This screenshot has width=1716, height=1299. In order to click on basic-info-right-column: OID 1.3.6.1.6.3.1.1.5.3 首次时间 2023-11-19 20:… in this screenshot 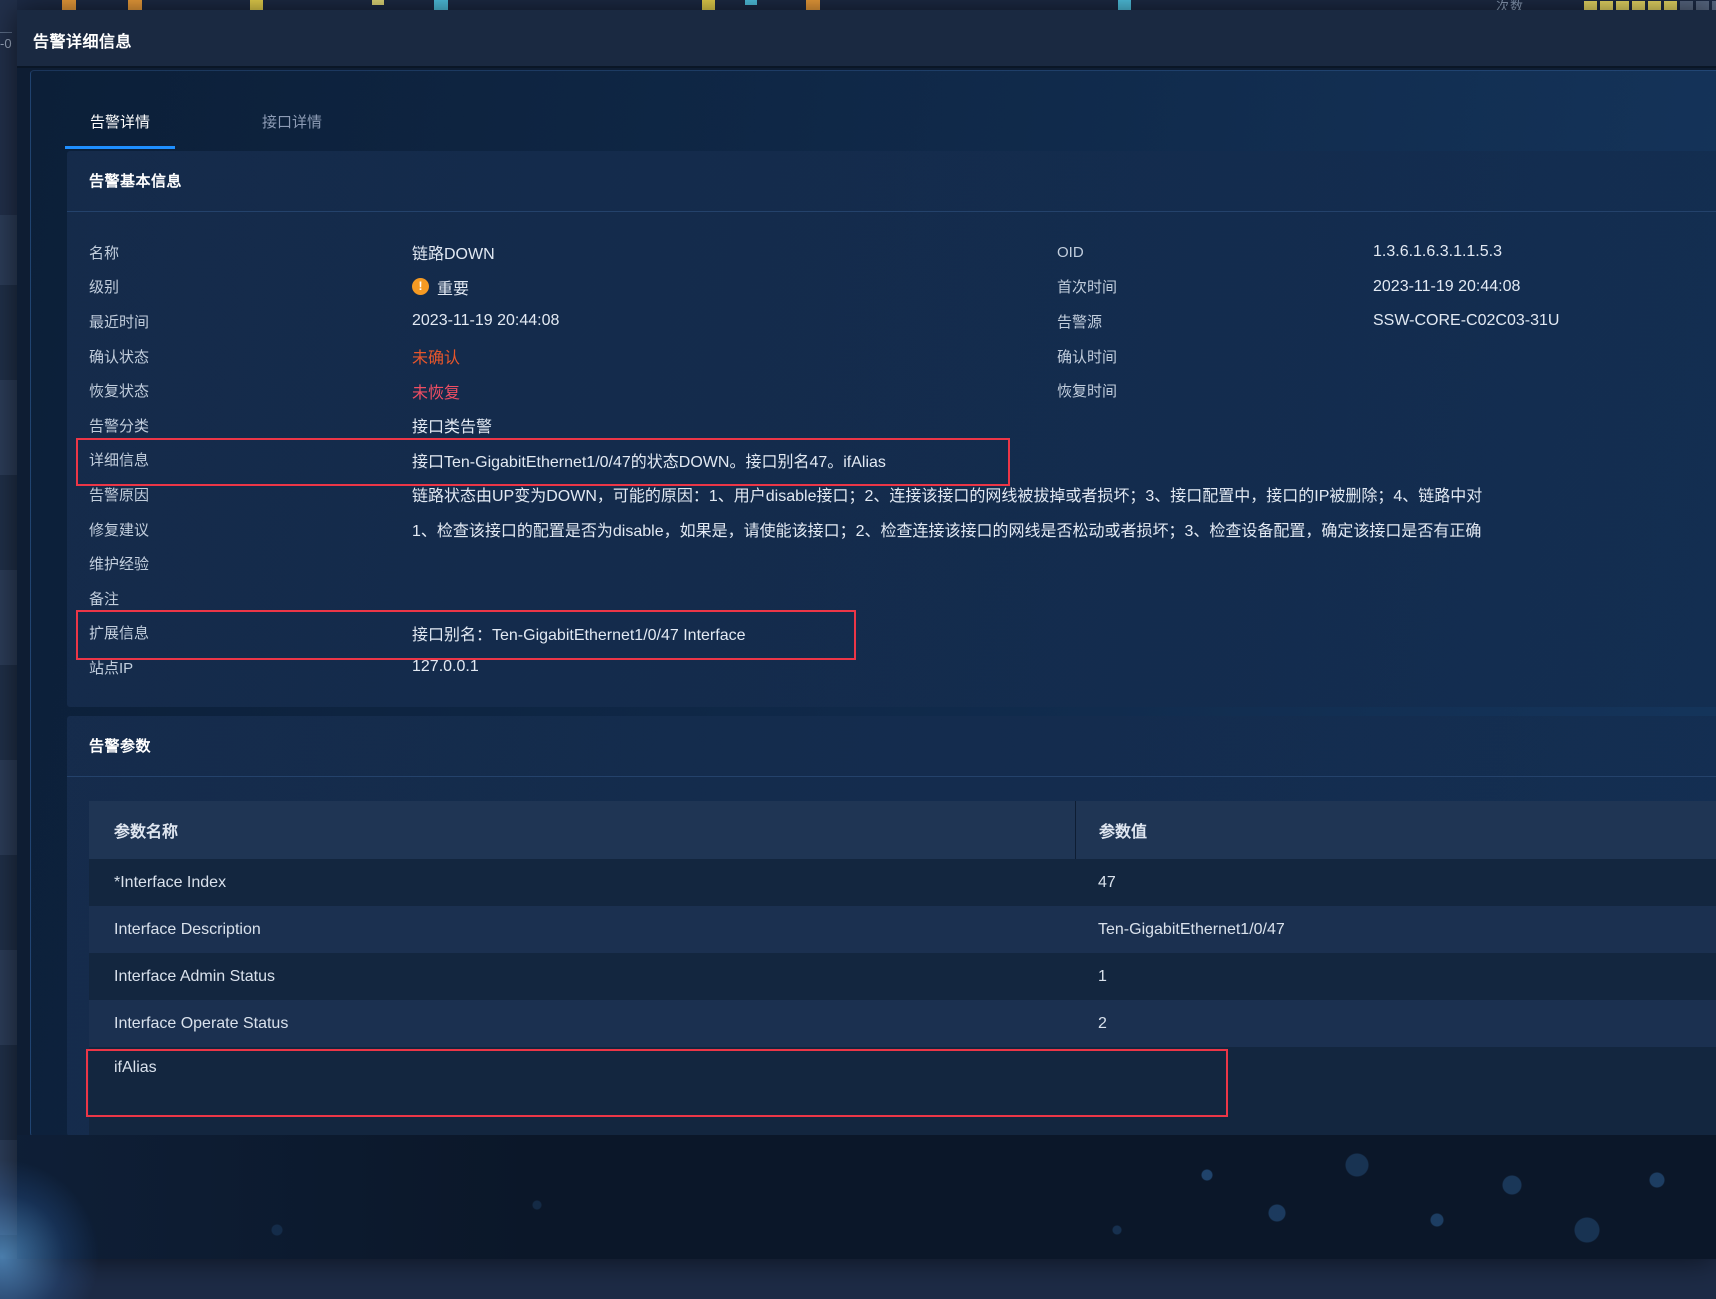, I will do `click(1386, 321)`.